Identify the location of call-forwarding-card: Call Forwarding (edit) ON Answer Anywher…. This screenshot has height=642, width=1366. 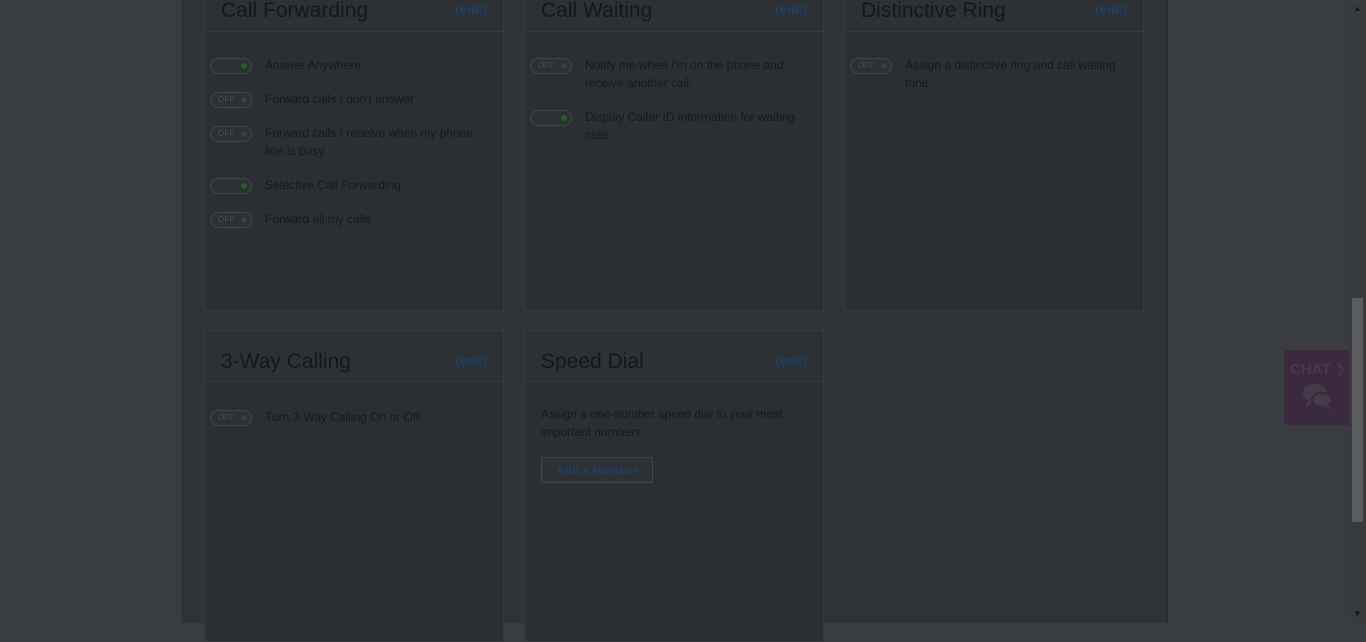
(354, 155).